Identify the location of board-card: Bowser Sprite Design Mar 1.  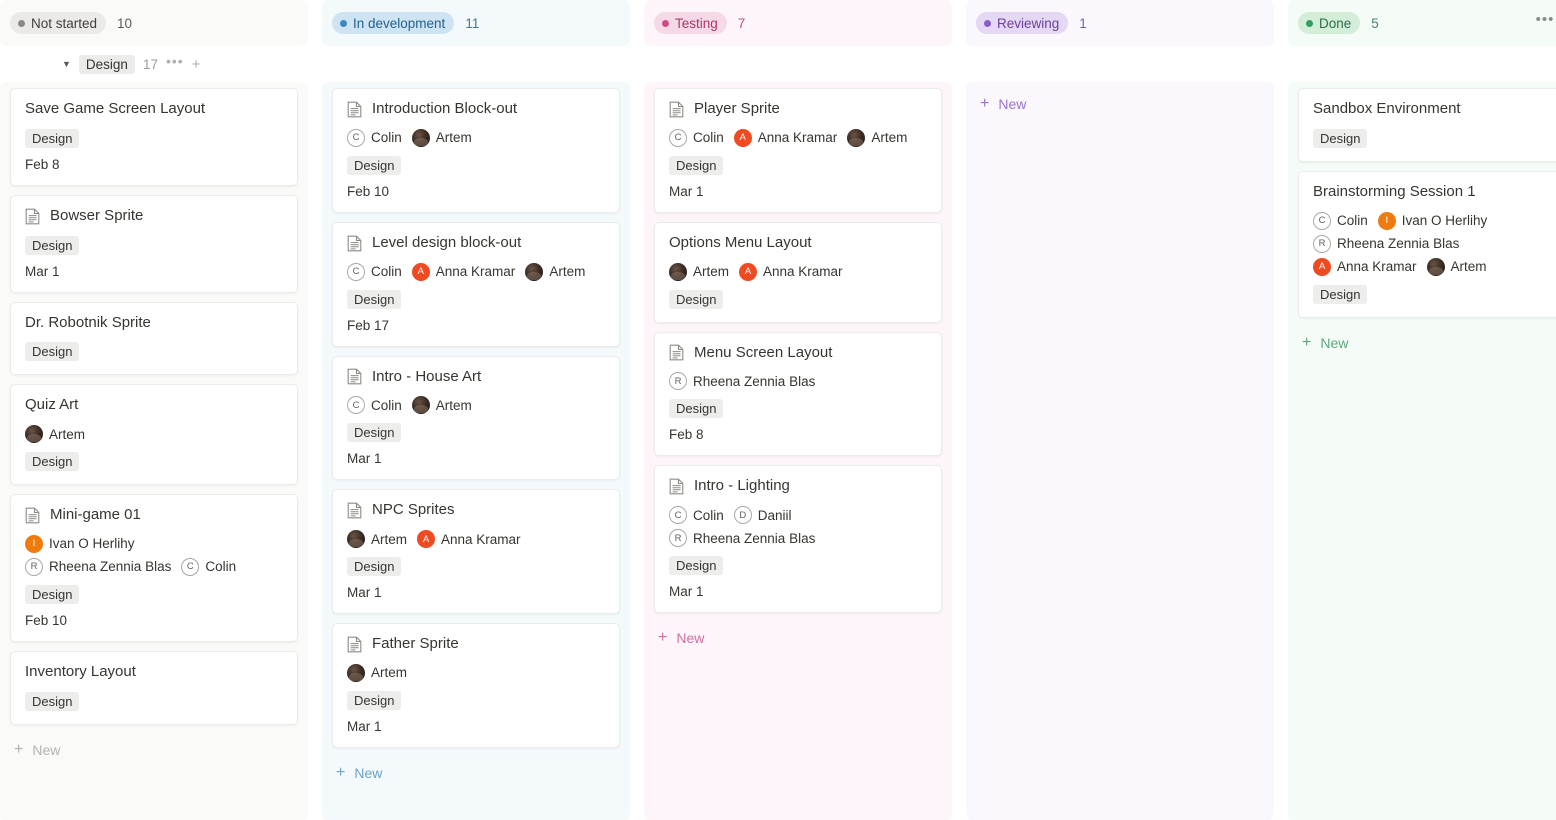
(154, 243).